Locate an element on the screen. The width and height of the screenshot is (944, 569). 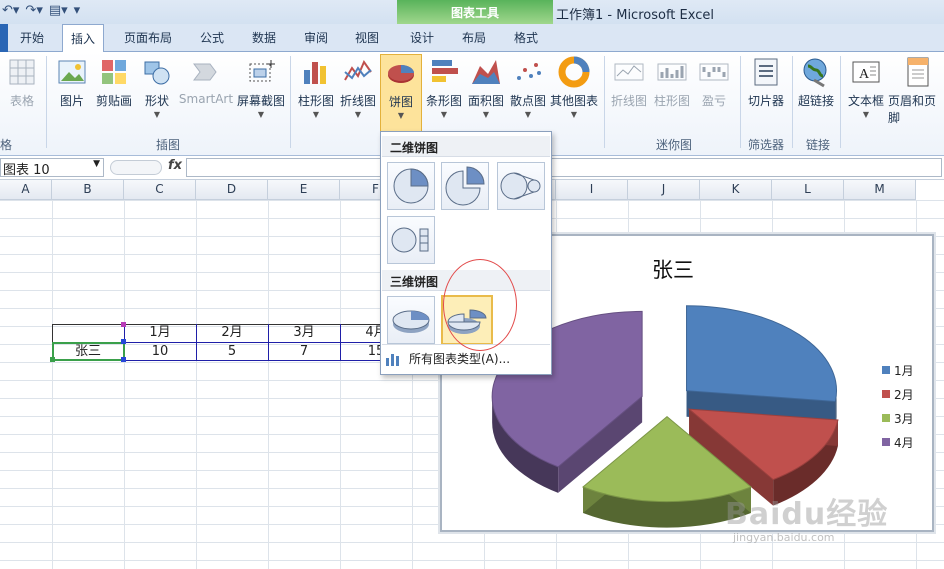
cell-d-data: 5 is located at coordinates (232, 352).